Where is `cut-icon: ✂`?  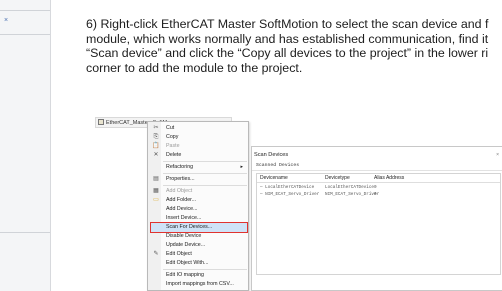
cut-icon: ✂ is located at coordinates (156, 128).